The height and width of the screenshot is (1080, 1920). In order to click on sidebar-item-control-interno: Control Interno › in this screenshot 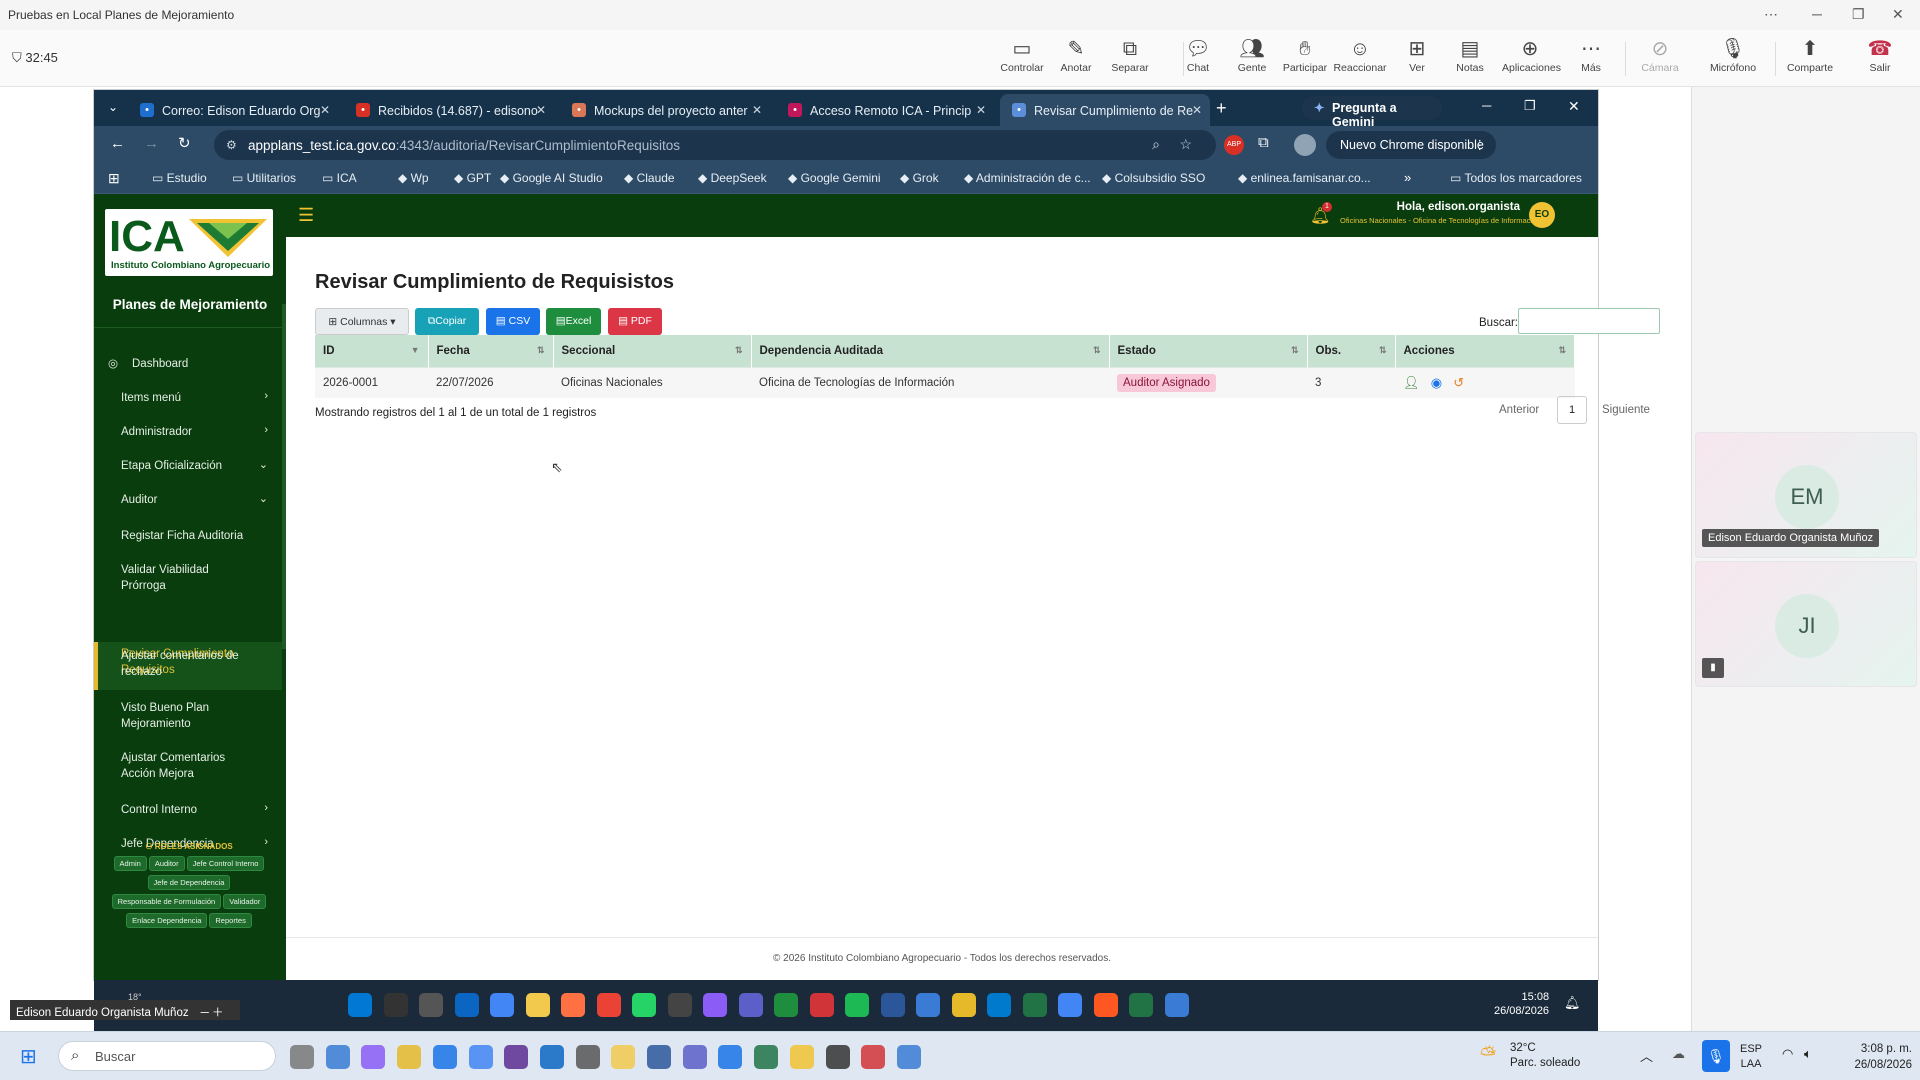, I will do `click(188, 812)`.